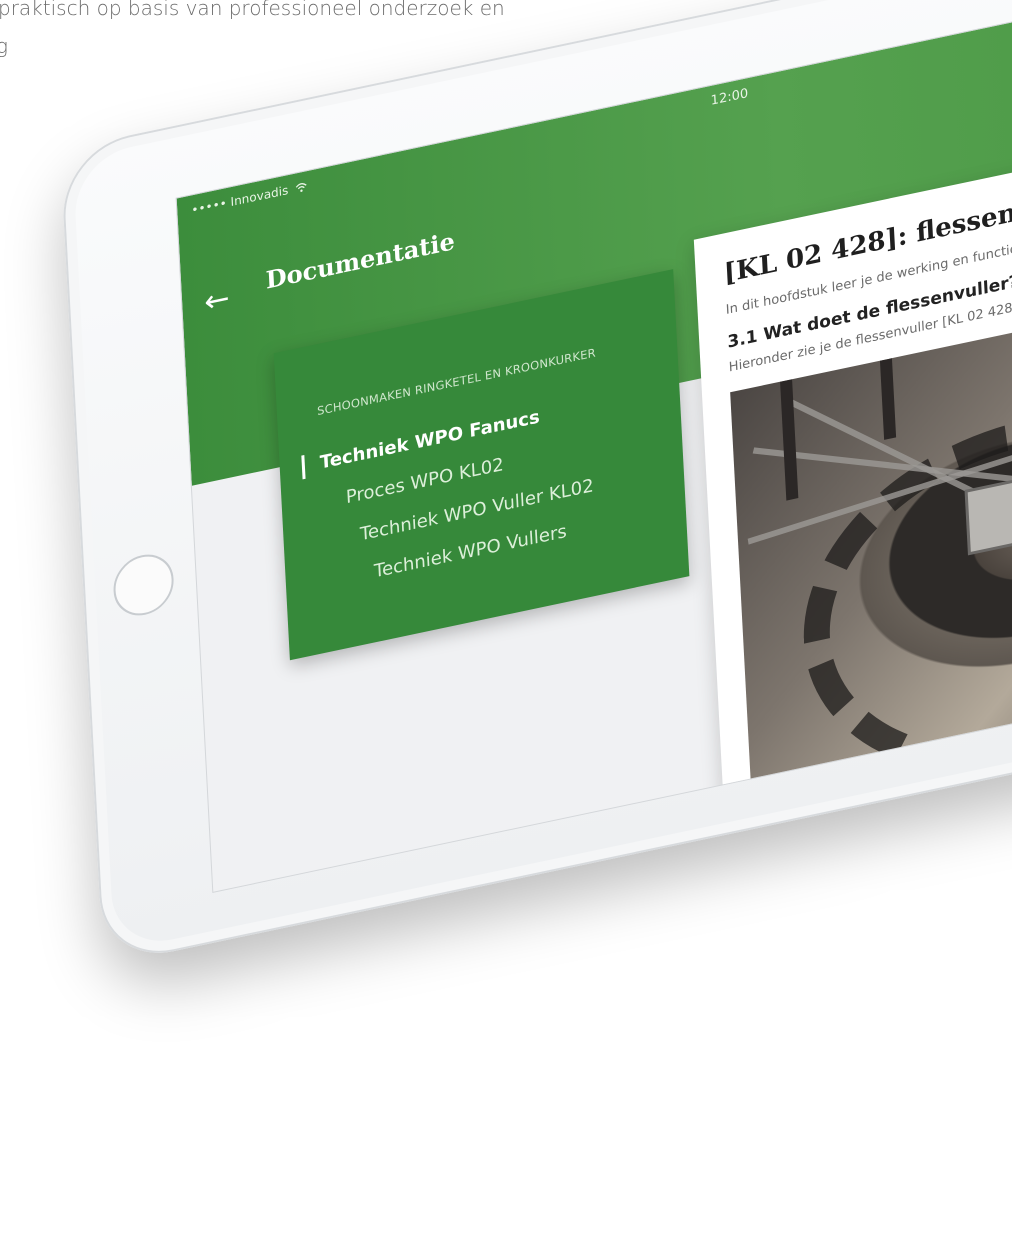 The image size is (1012, 1236). What do you see at coordinates (601, 110) in the screenshot?
I see `status-bar: ••••• Innovadis 12:00` at bounding box center [601, 110].